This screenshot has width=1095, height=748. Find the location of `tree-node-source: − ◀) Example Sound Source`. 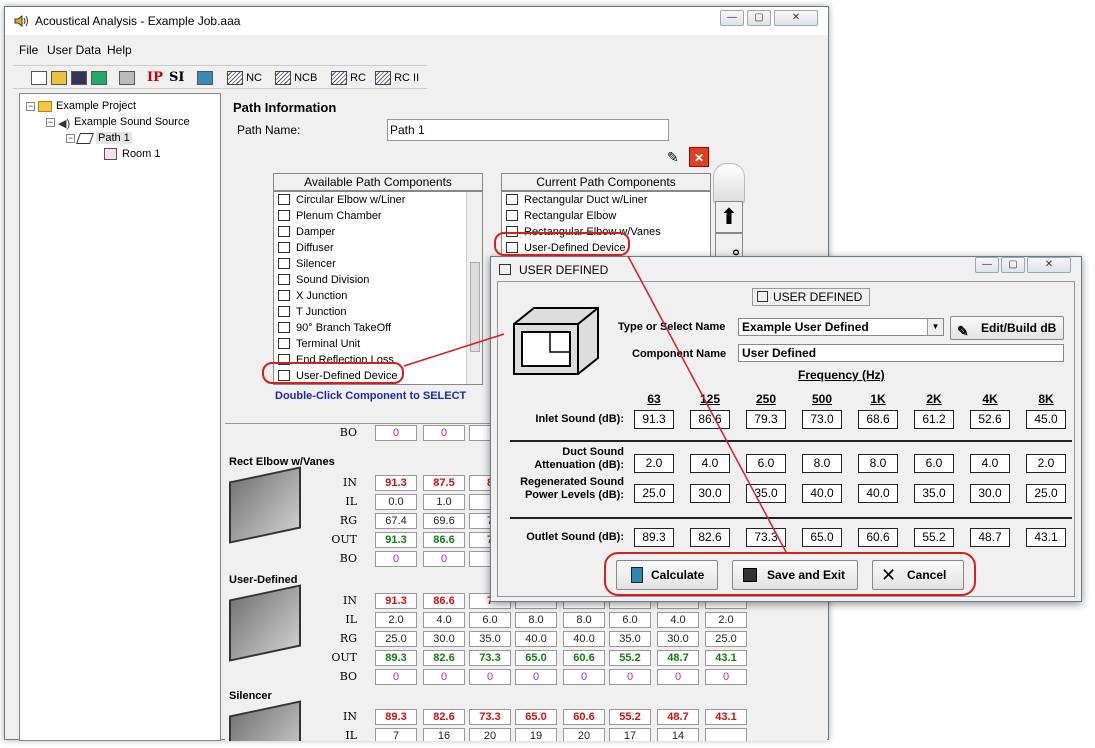

tree-node-source: − ◀) Example Sound Source is located at coordinates (118, 123).